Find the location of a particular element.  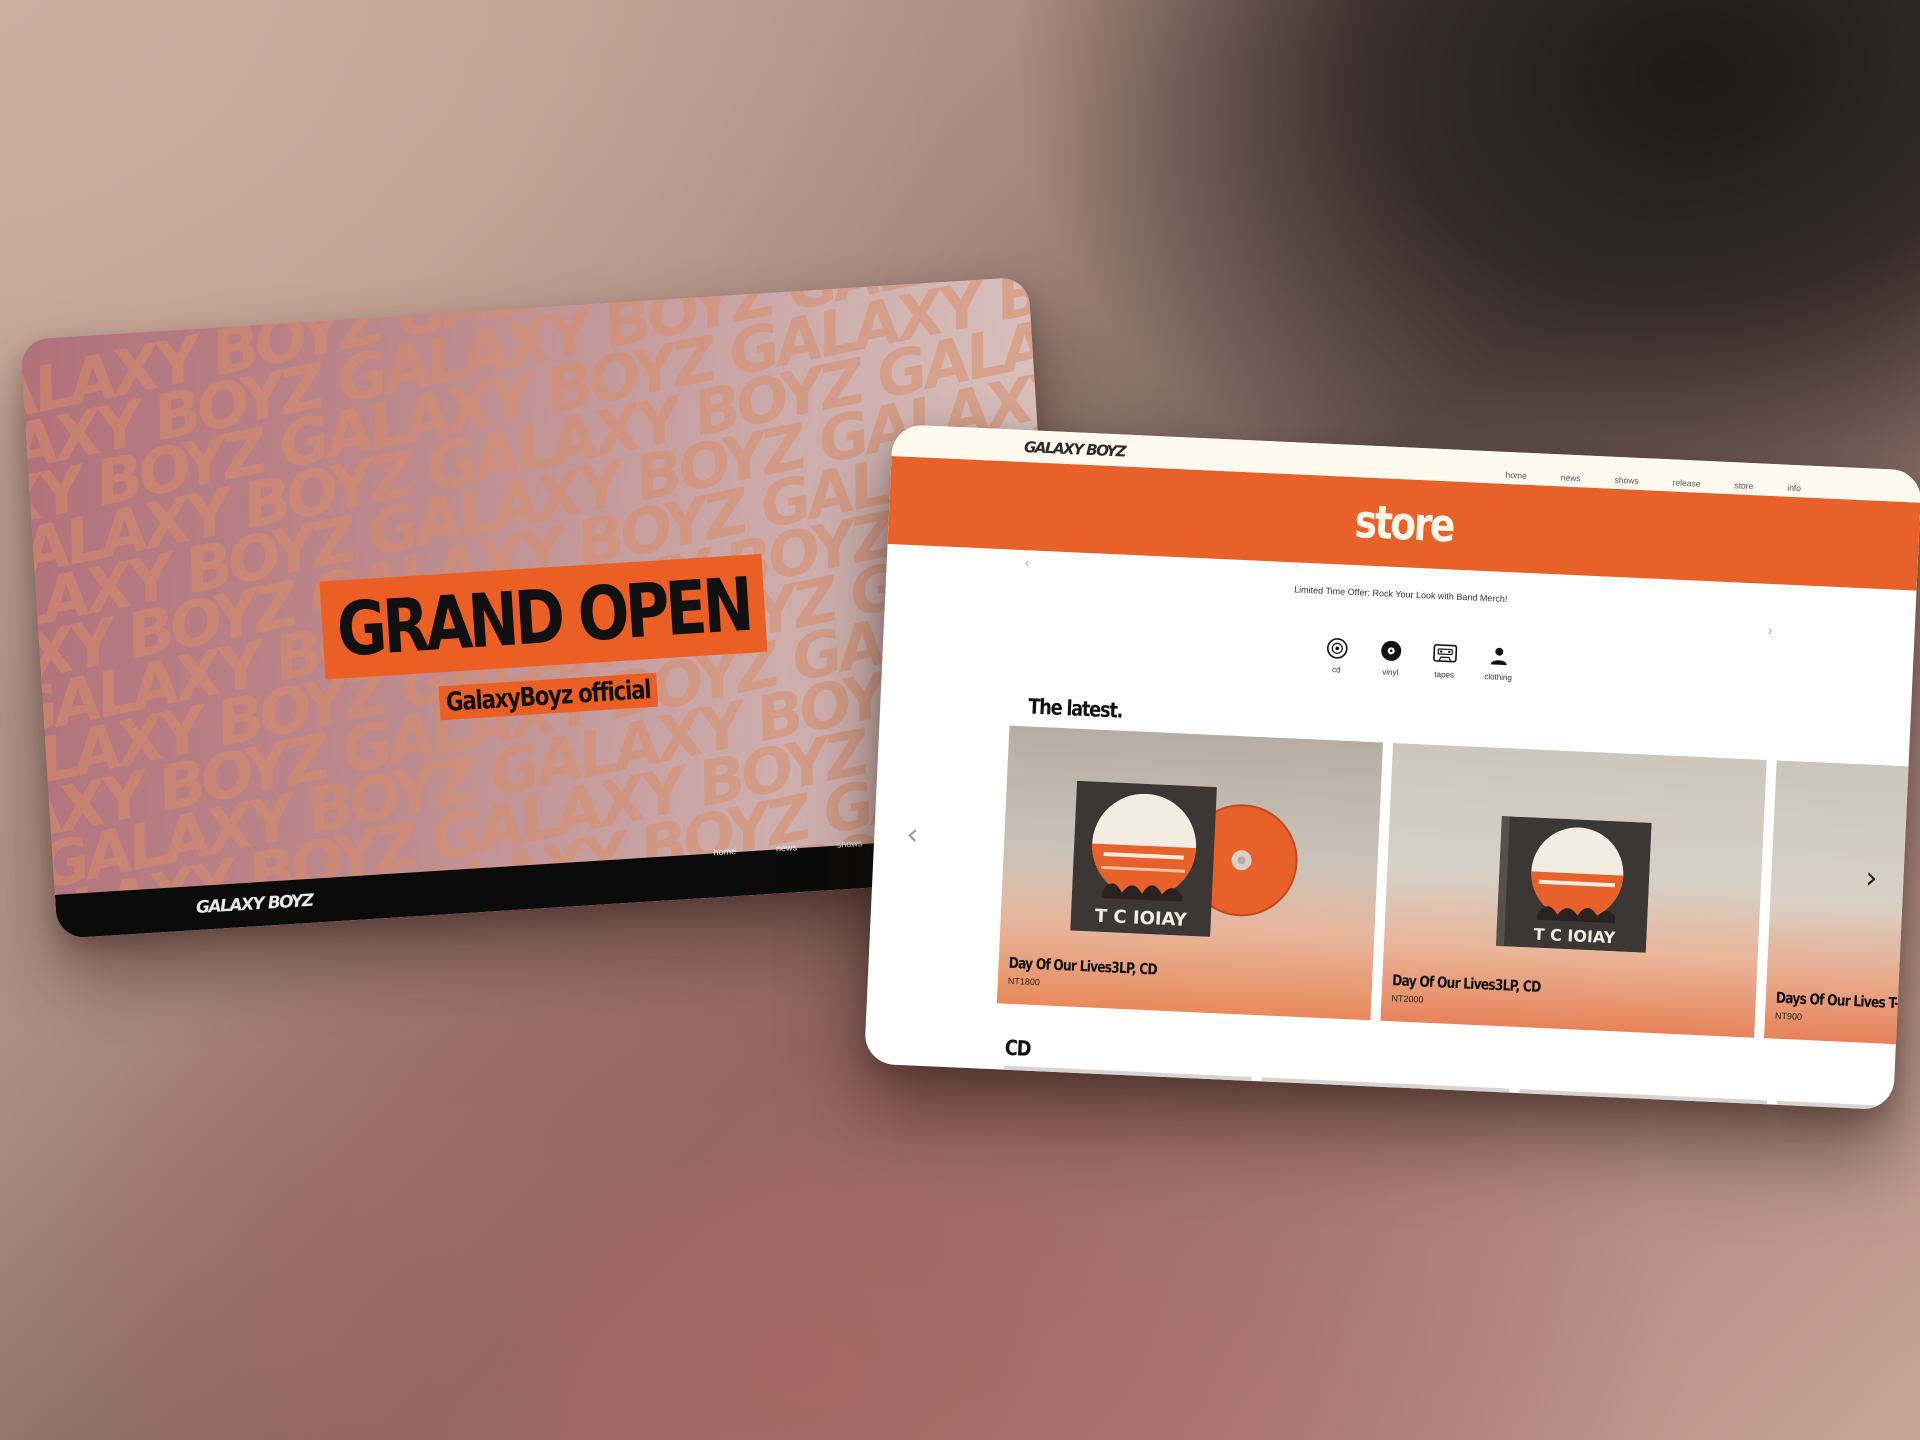

promo-prev-icon: ‹ is located at coordinates (1027, 562).